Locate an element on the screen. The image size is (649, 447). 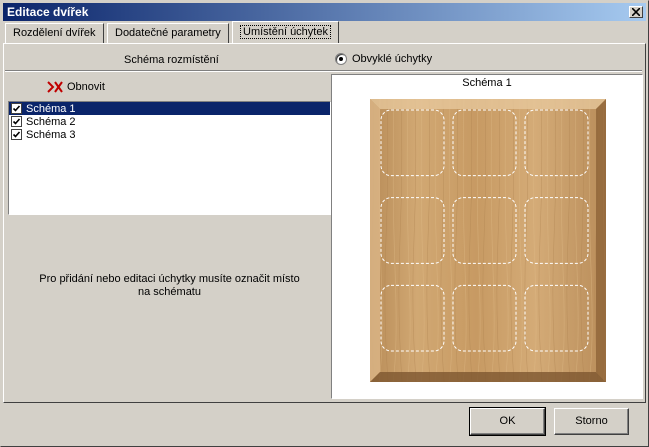
schema-label: Schéma 1 is located at coordinates (51, 108).